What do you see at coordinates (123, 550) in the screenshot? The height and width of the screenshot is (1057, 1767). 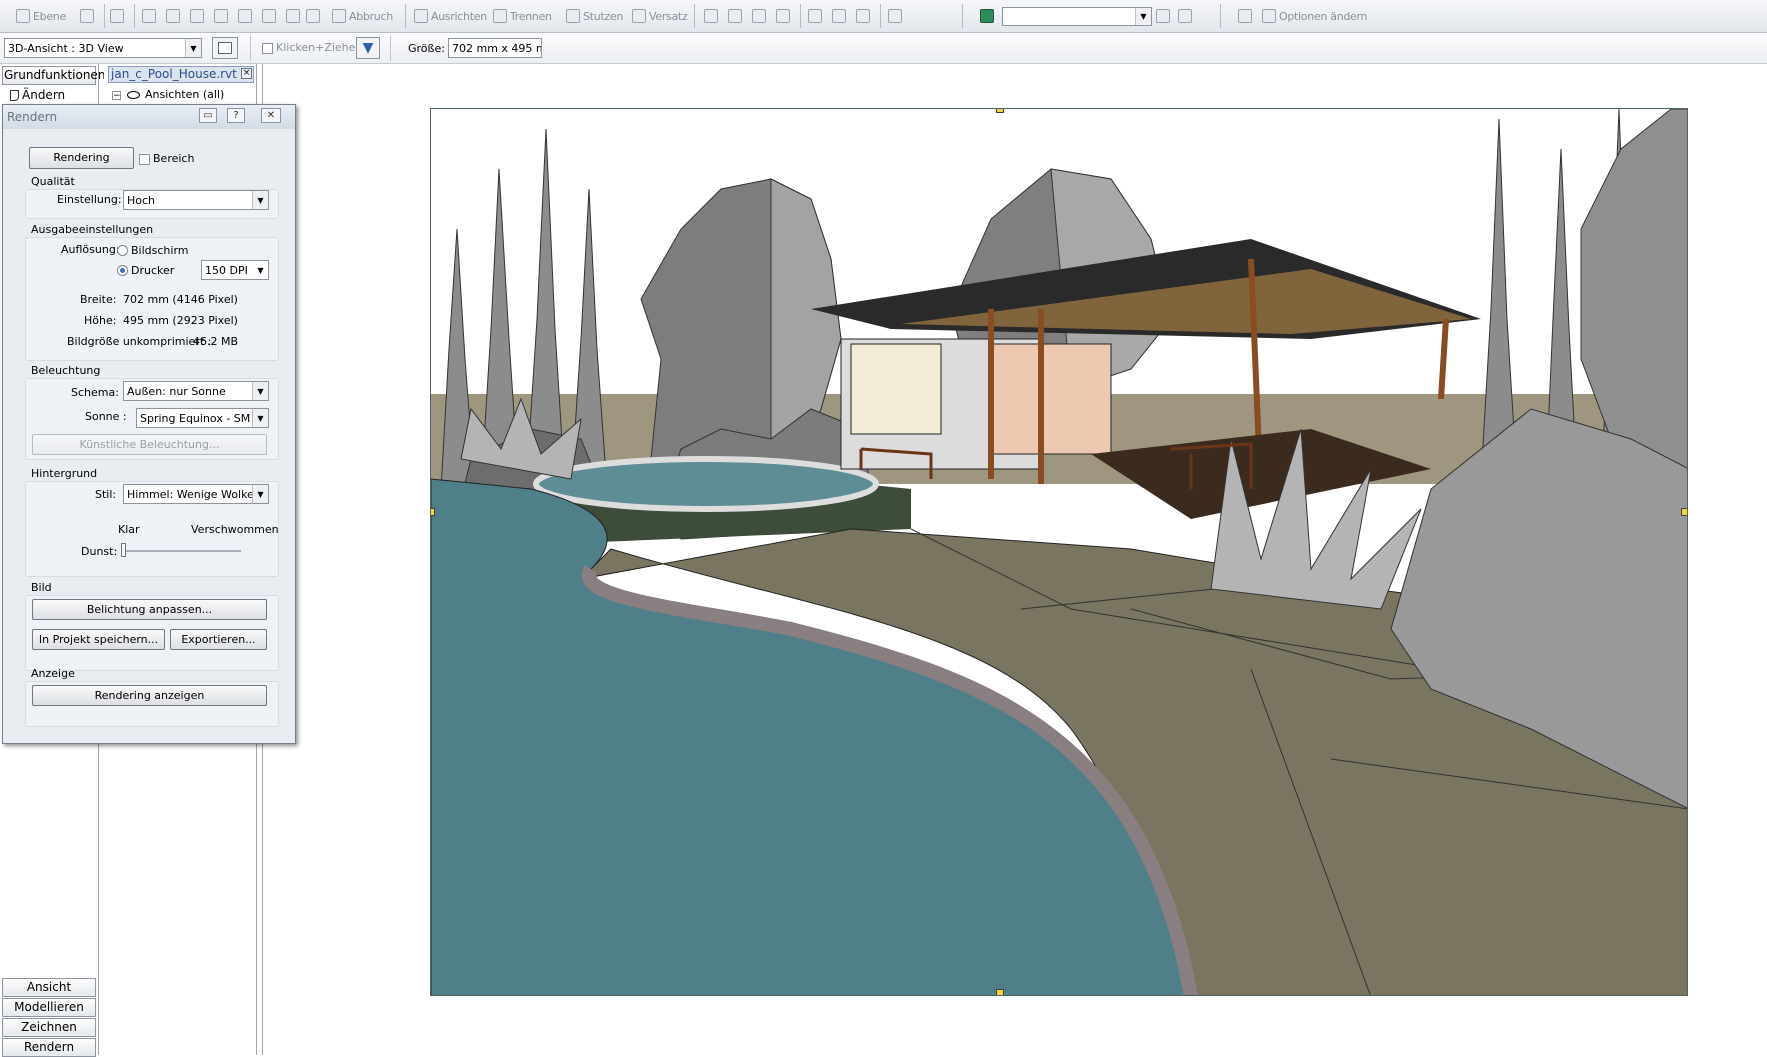 I see `haze-slider-thumb` at bounding box center [123, 550].